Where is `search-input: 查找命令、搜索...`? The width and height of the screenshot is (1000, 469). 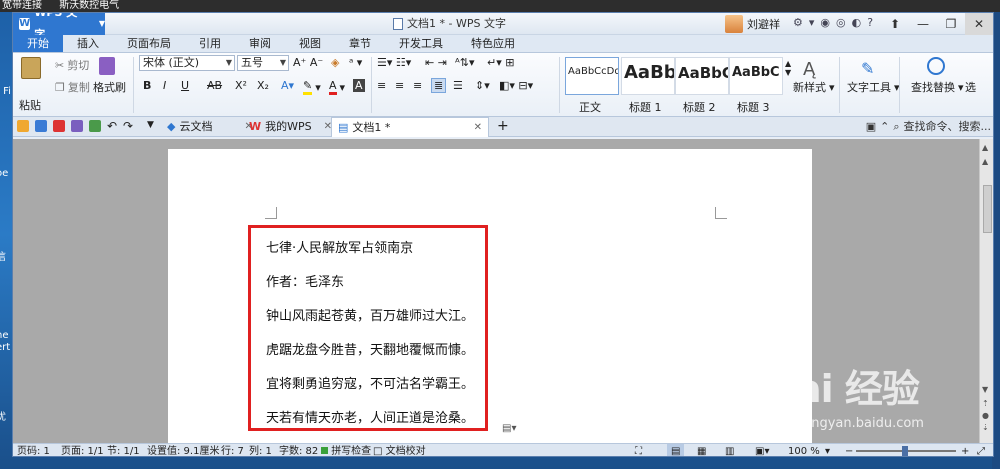 search-input: 查找命令、搜索... is located at coordinates (948, 127).